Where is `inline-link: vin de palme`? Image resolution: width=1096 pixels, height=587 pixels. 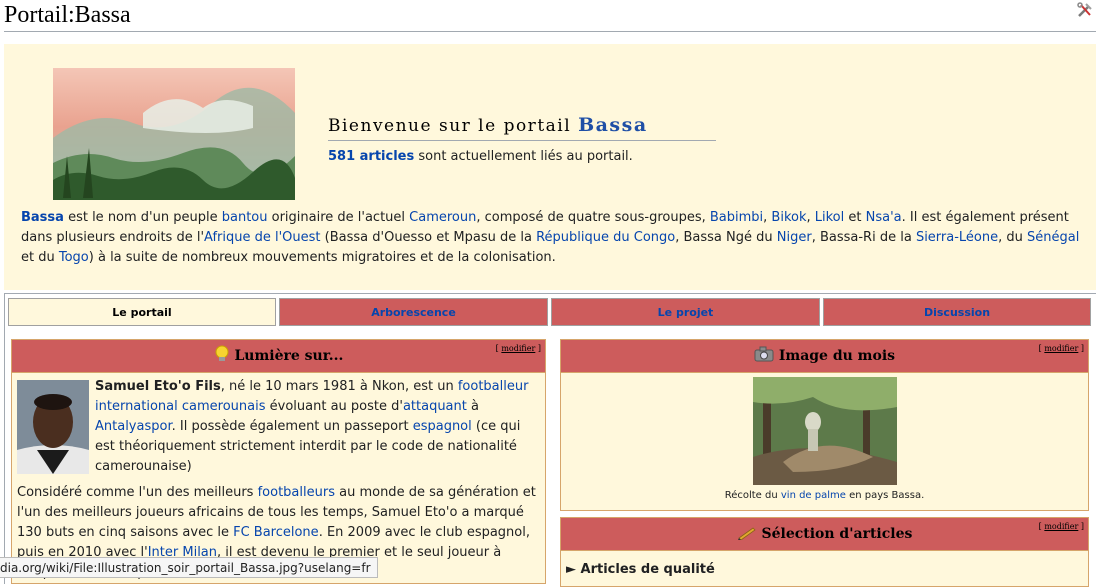 inline-link: vin de palme is located at coordinates (813, 495).